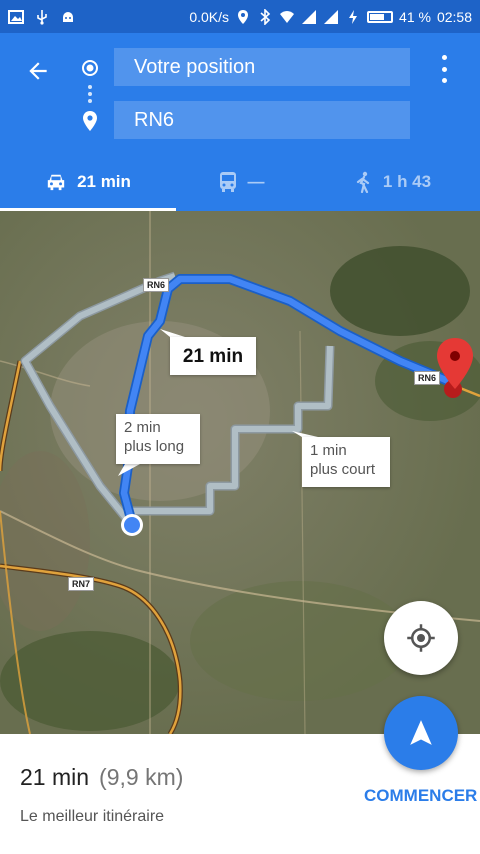 This screenshot has width=480, height=854. Describe the element at coordinates (90, 94) in the screenshot. I see `route-connector` at that location.